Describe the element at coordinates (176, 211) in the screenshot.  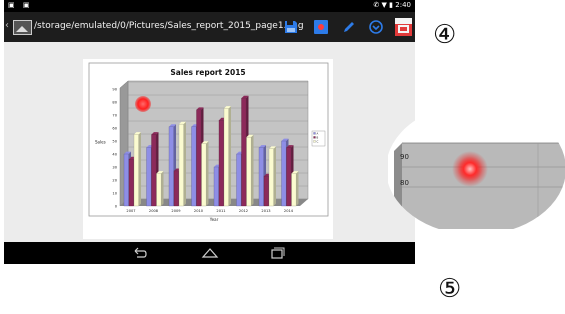
I see `x-tick-label: 2009` at that location.